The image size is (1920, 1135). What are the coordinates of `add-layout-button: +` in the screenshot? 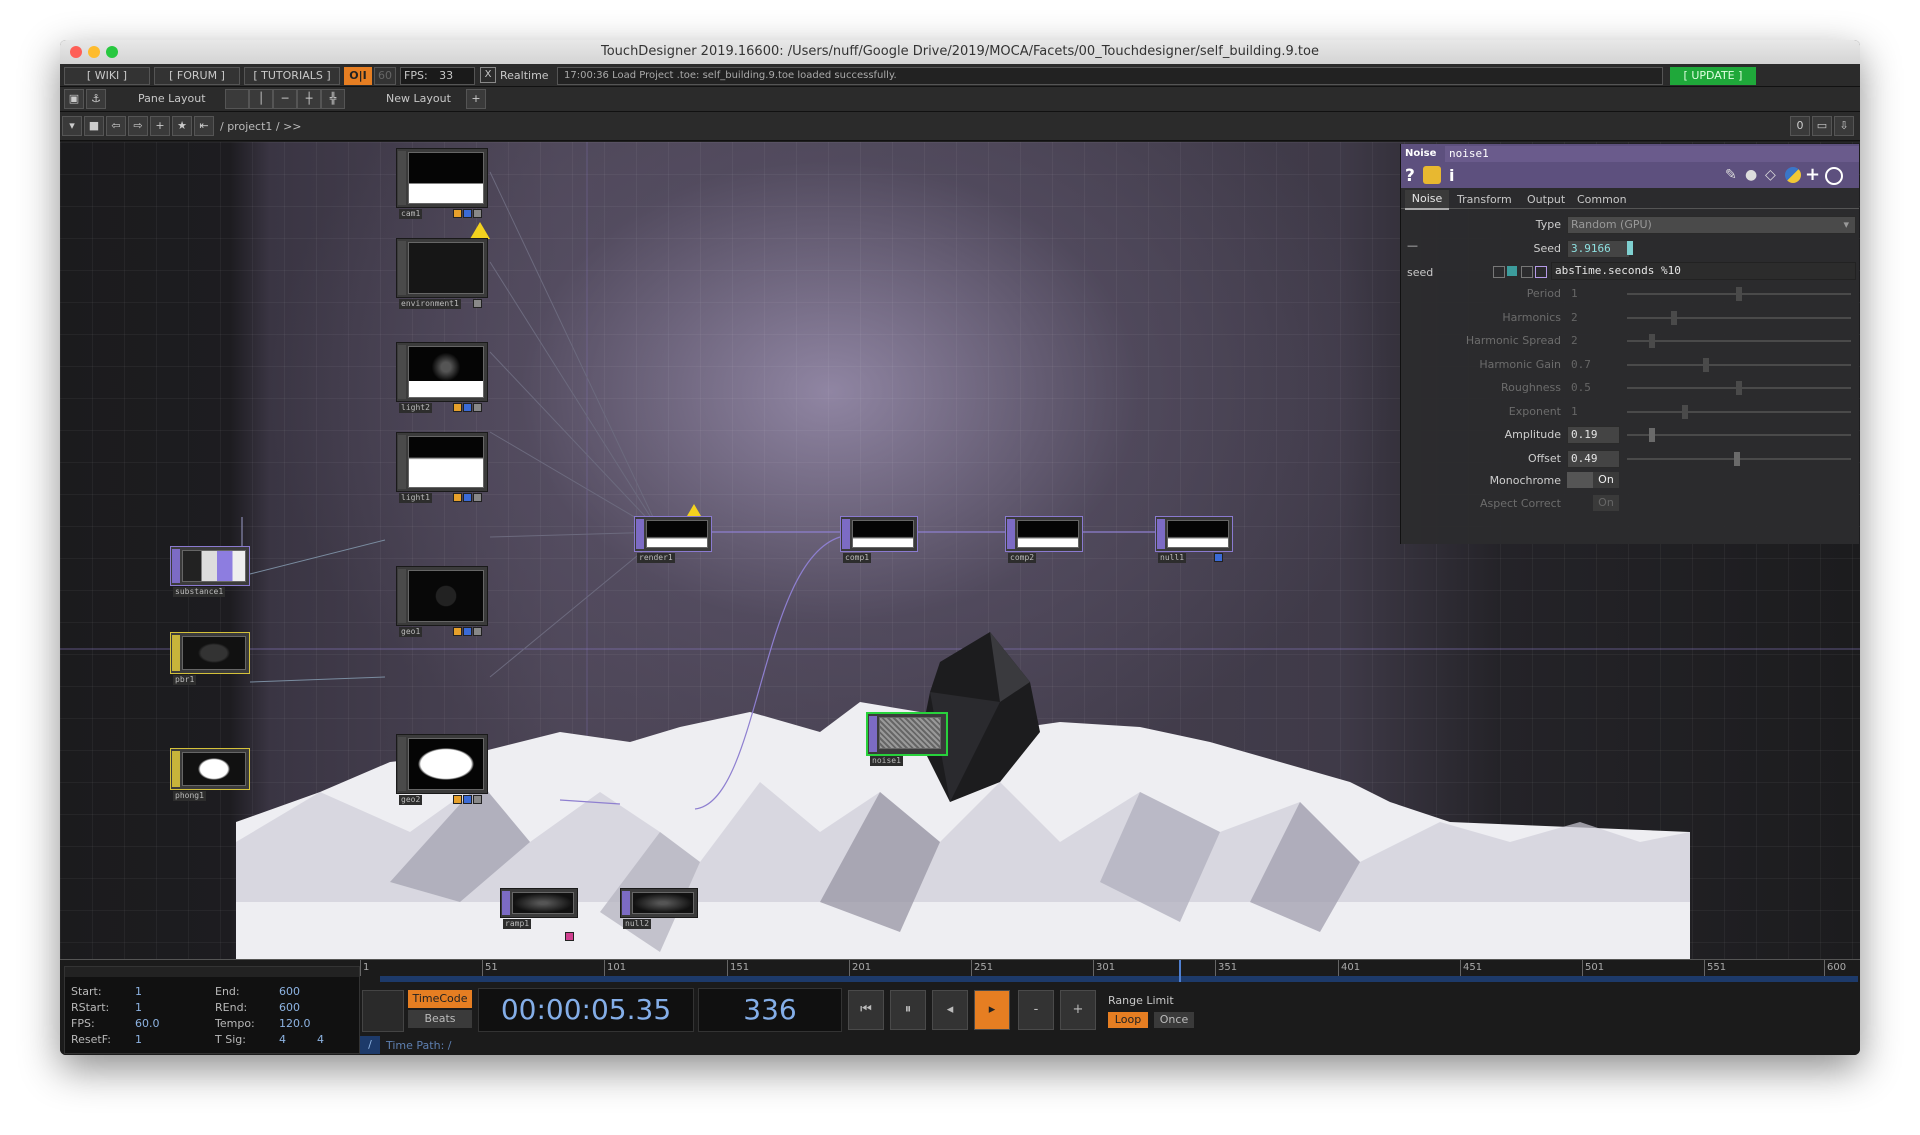 It's located at (476, 99).